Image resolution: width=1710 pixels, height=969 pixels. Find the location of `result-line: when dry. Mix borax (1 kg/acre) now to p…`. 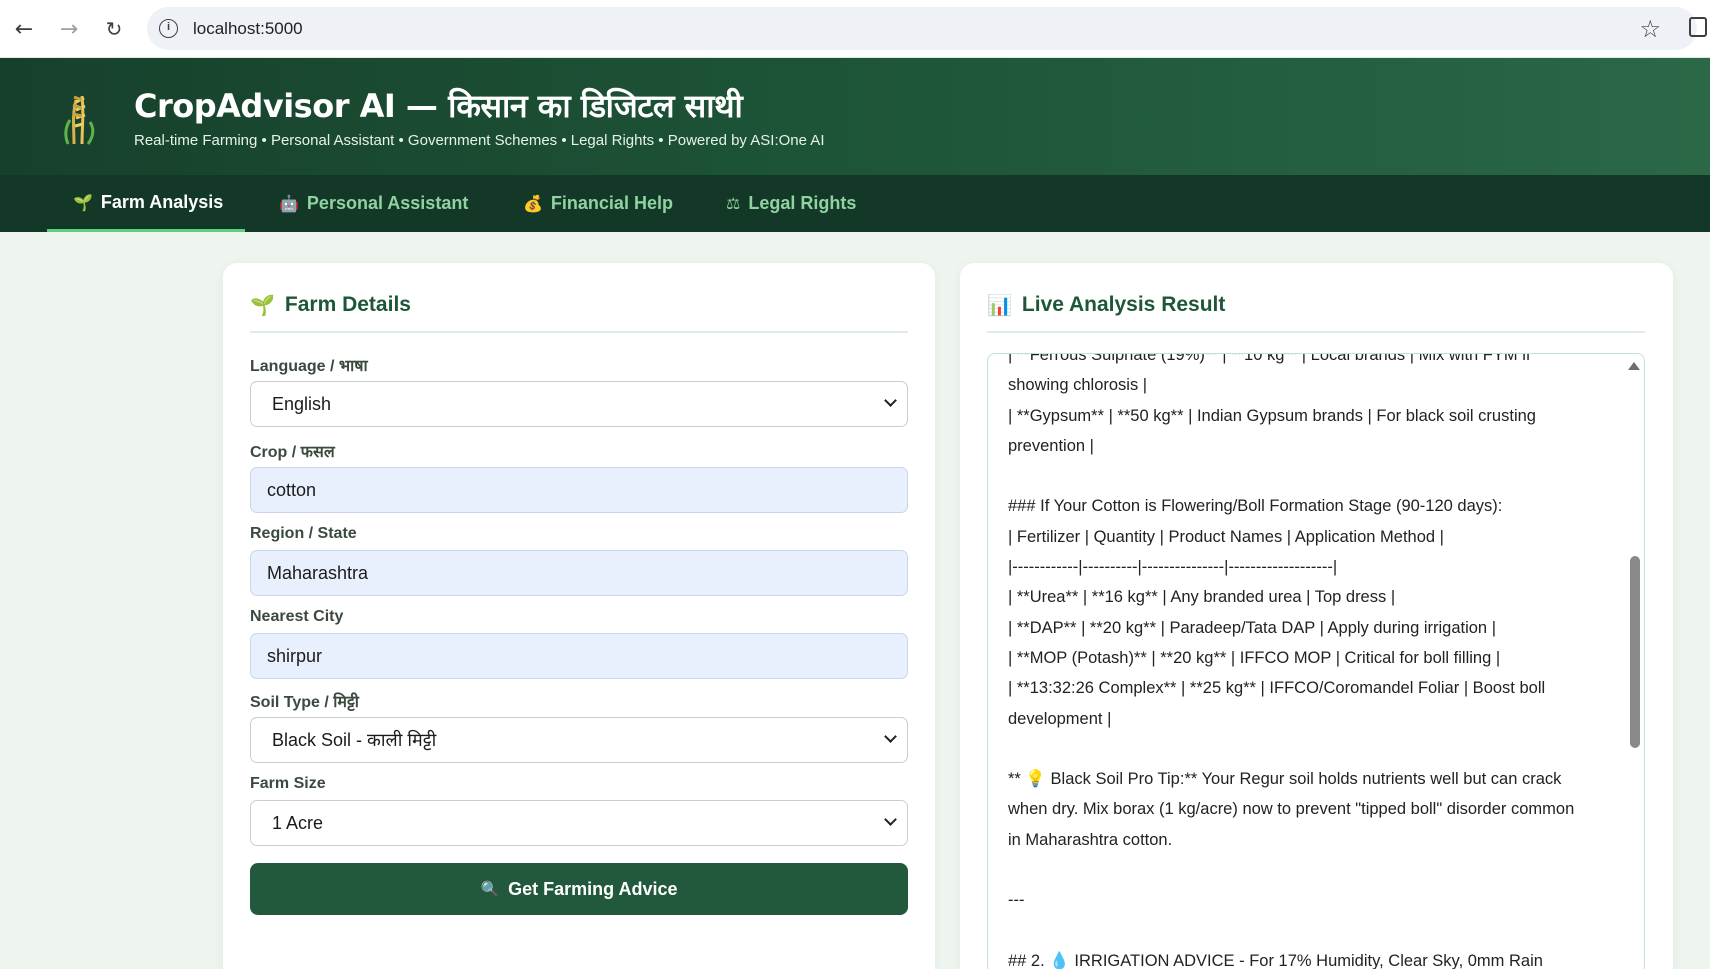

result-line: when dry. Mix borax (1 kg/acre) now to p… is located at coordinates (1291, 809).